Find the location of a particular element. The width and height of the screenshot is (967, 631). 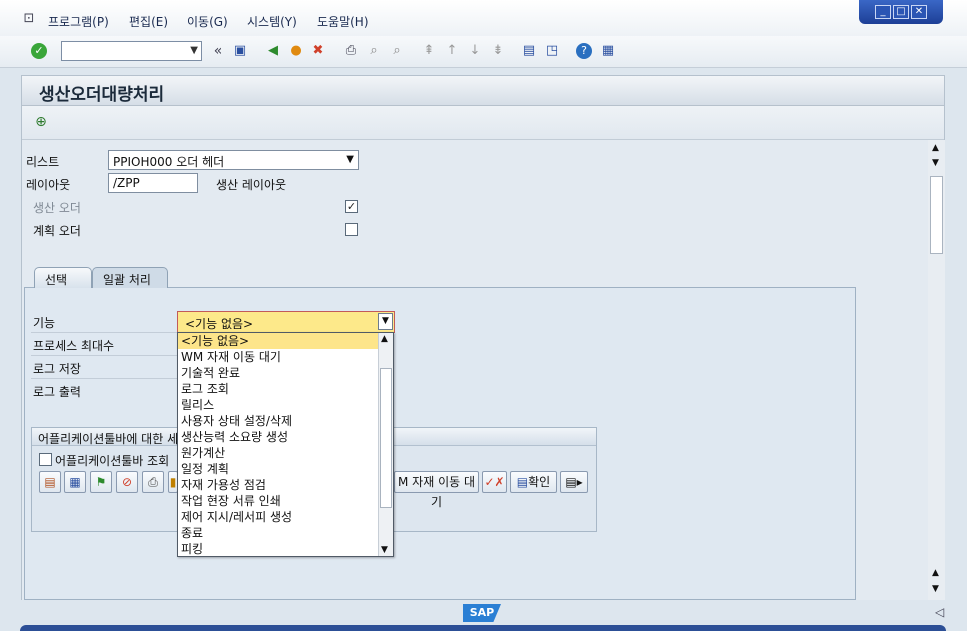

menu-edit: 편집(E) is located at coordinates (148, 21).